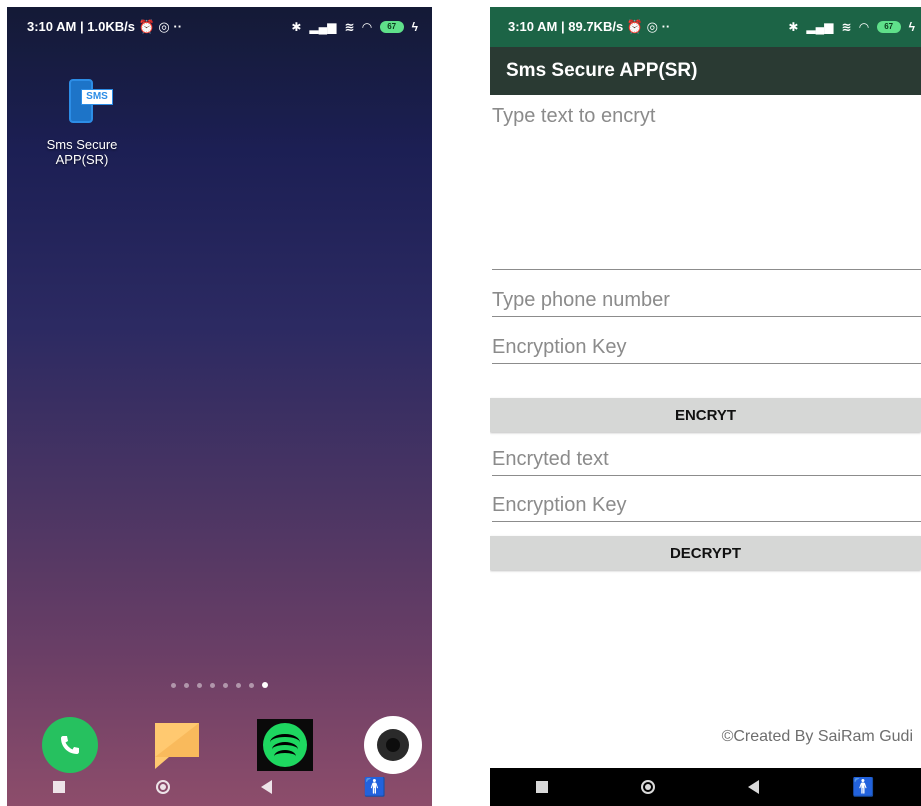  I want to click on spotify-icon, so click(284, 745).